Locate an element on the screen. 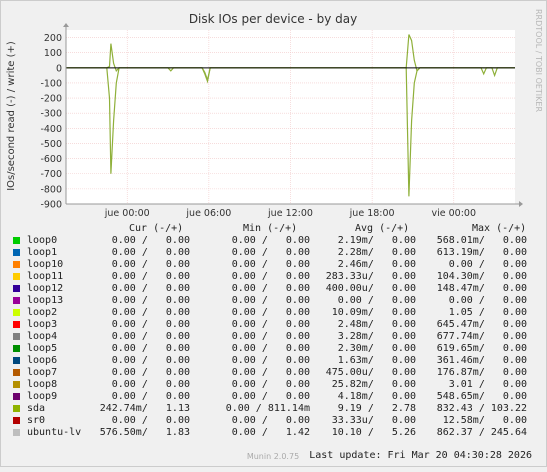  legend-avg: 25.82m/ 0.00 is located at coordinates (373, 384).